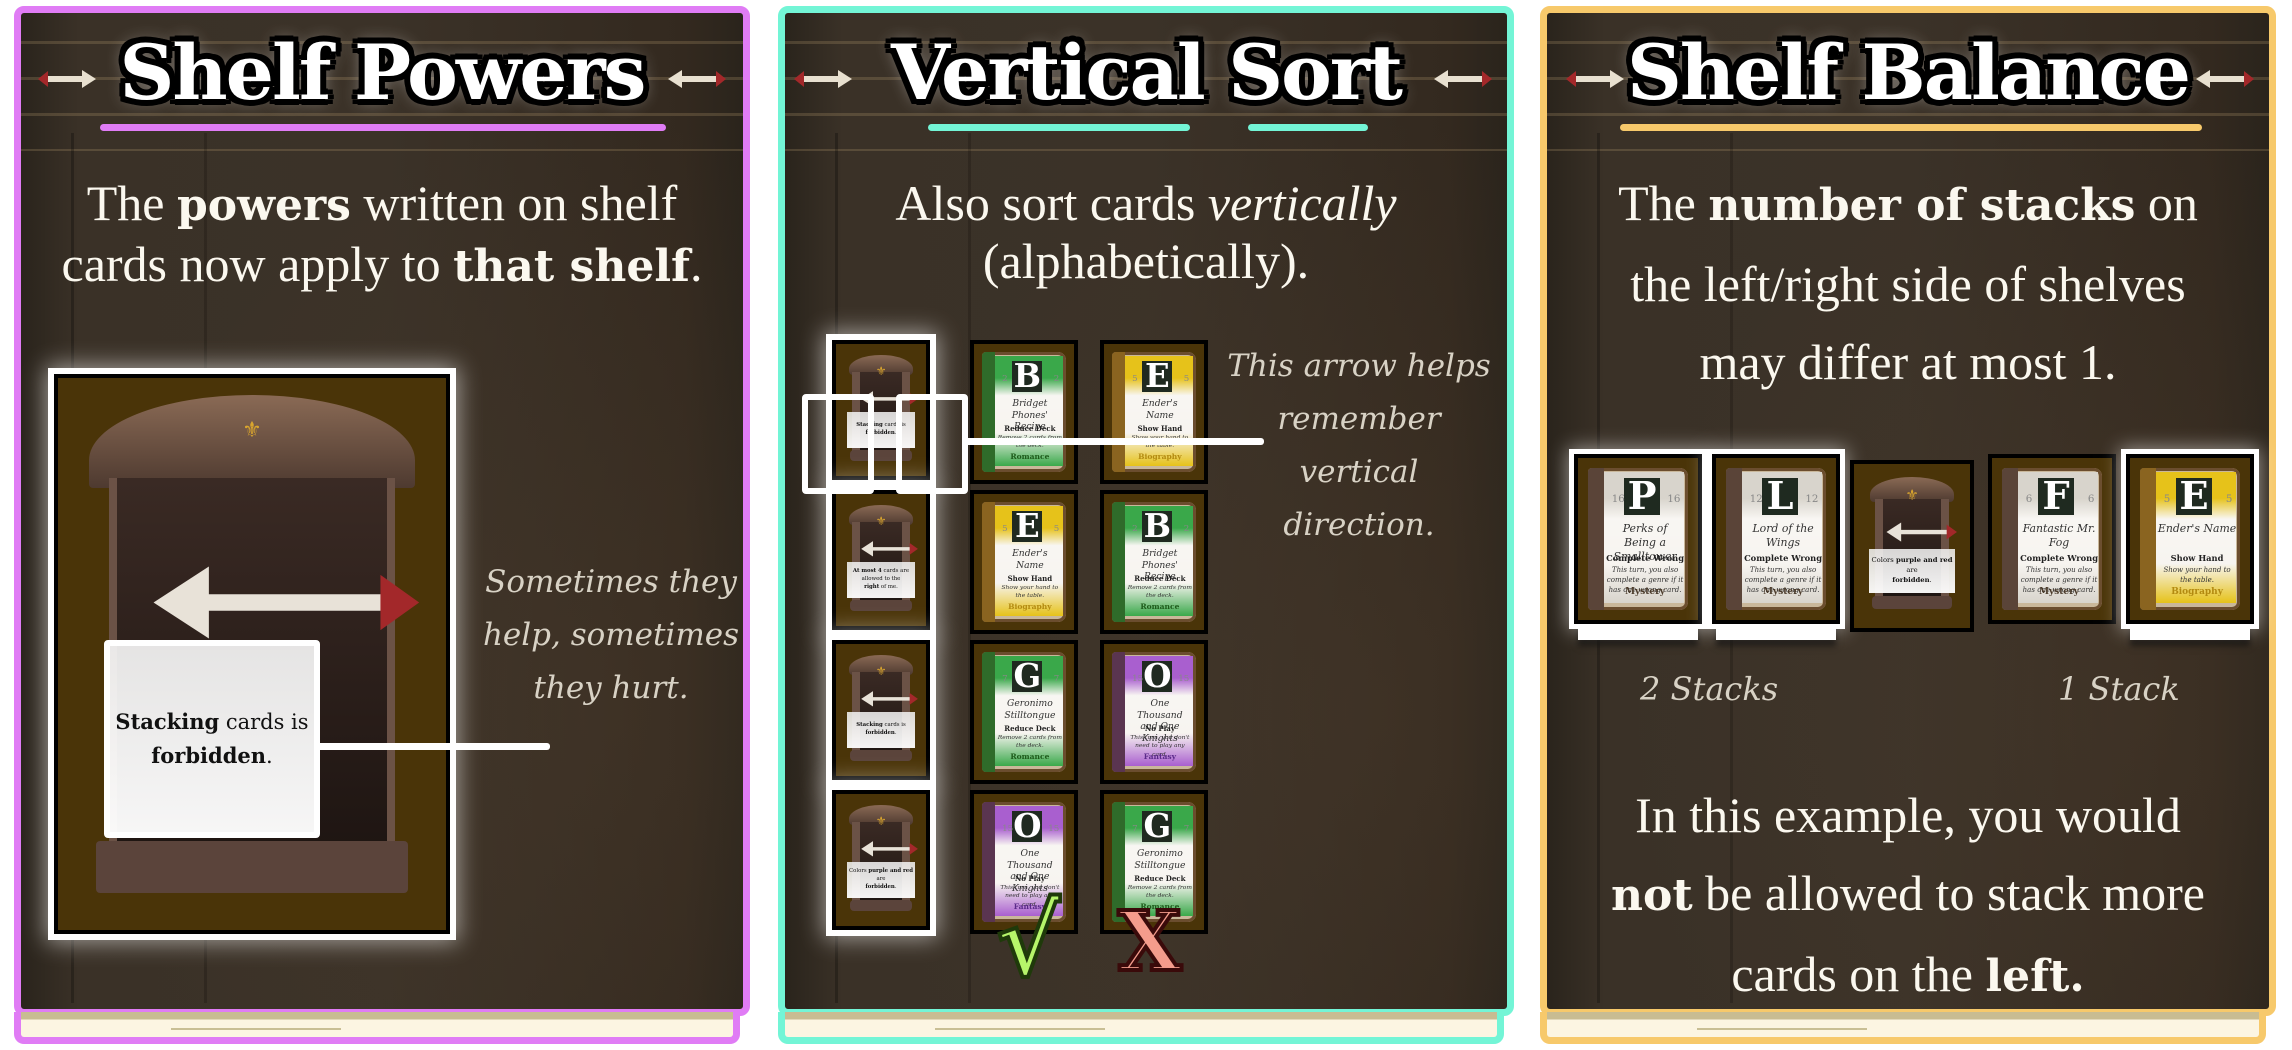 Image resolution: width=2292 pixels, height=1050 pixels. Describe the element at coordinates (1908, 284) in the screenshot. I see `text: the left/right side of shelves` at that location.